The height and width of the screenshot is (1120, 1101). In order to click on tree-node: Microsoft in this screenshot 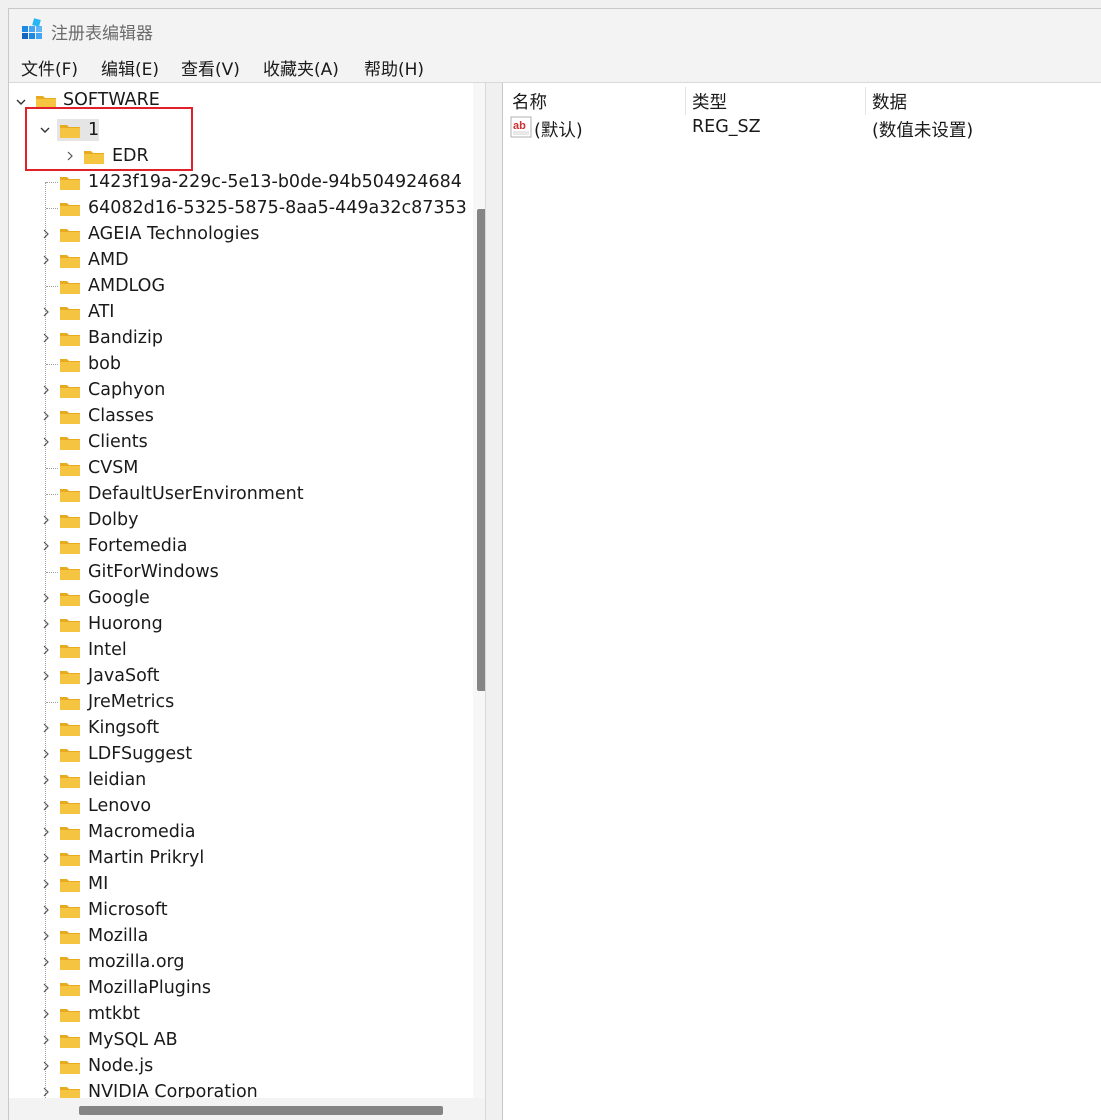, I will do `click(241, 910)`.